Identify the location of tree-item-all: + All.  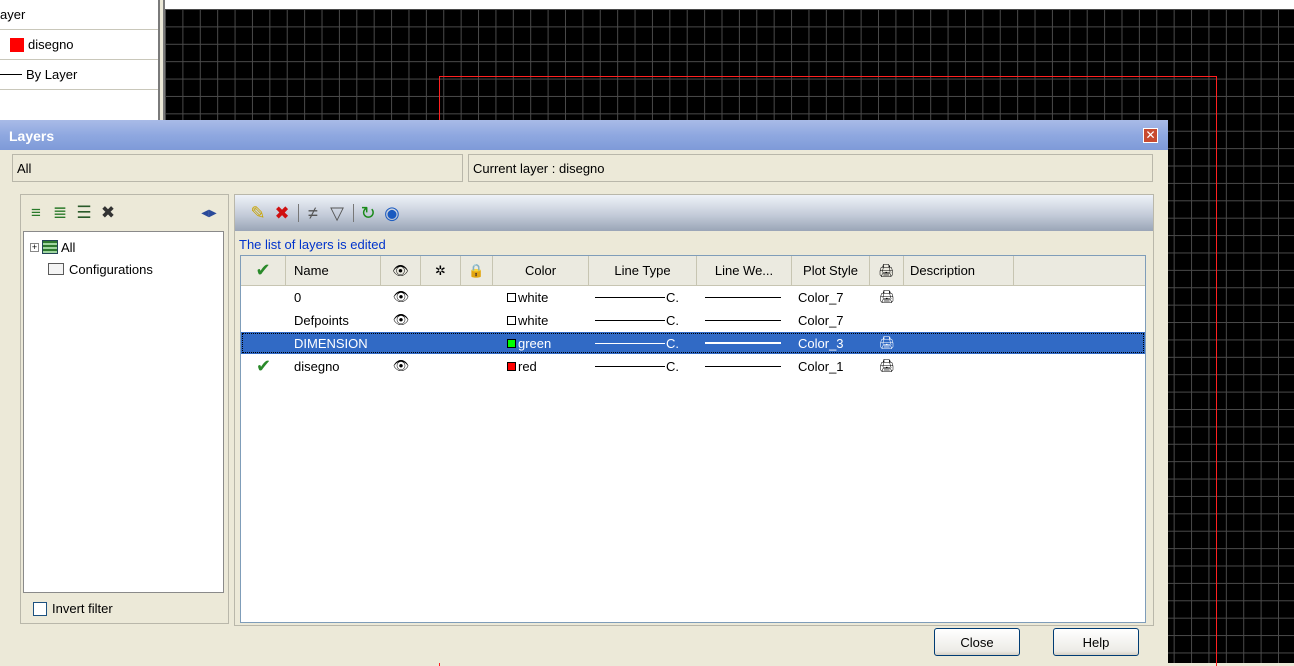
(52, 247).